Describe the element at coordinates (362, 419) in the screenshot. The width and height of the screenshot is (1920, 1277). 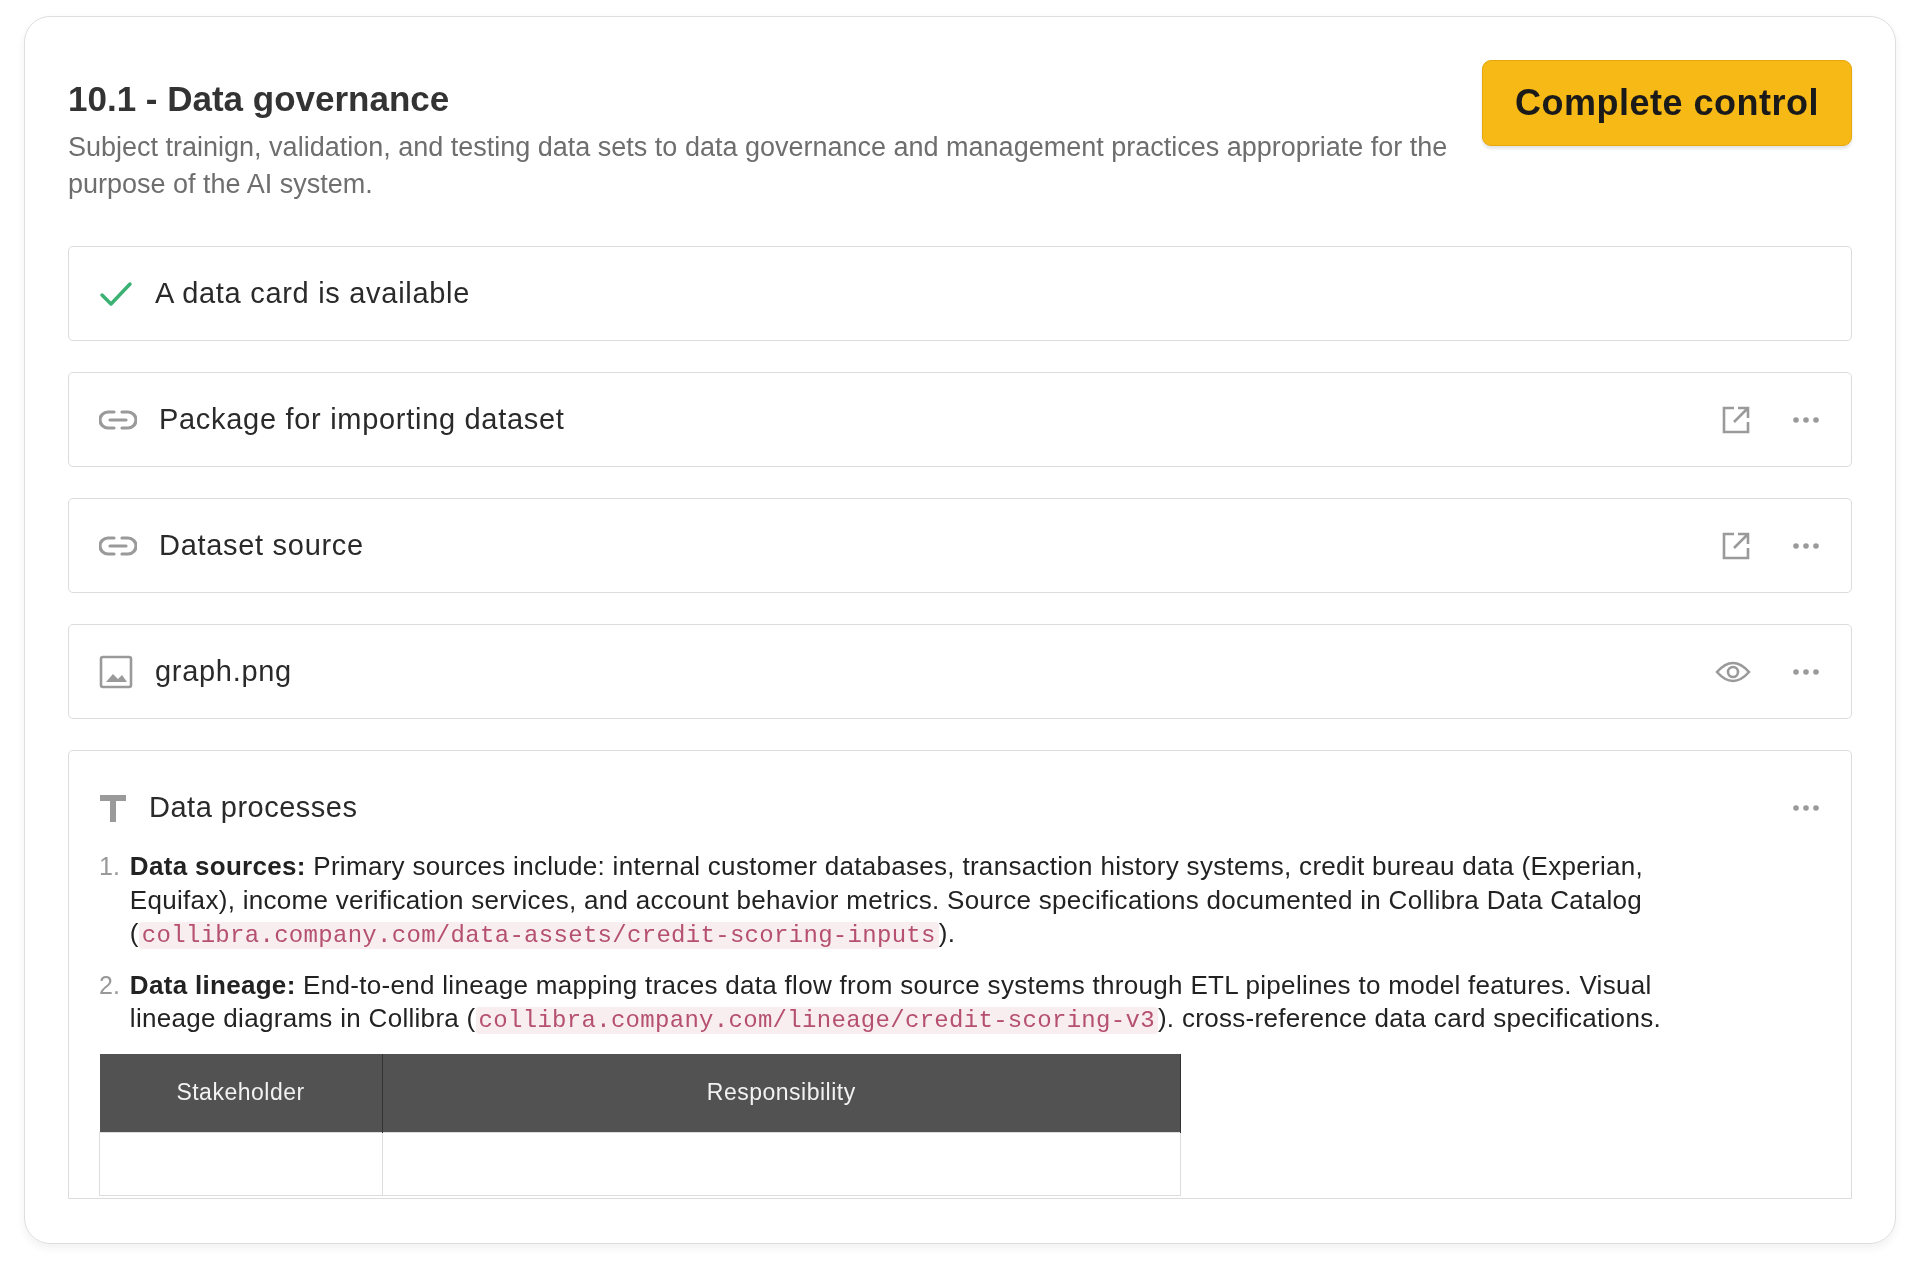
I see `evidence-label: Package for importing dataset` at that location.